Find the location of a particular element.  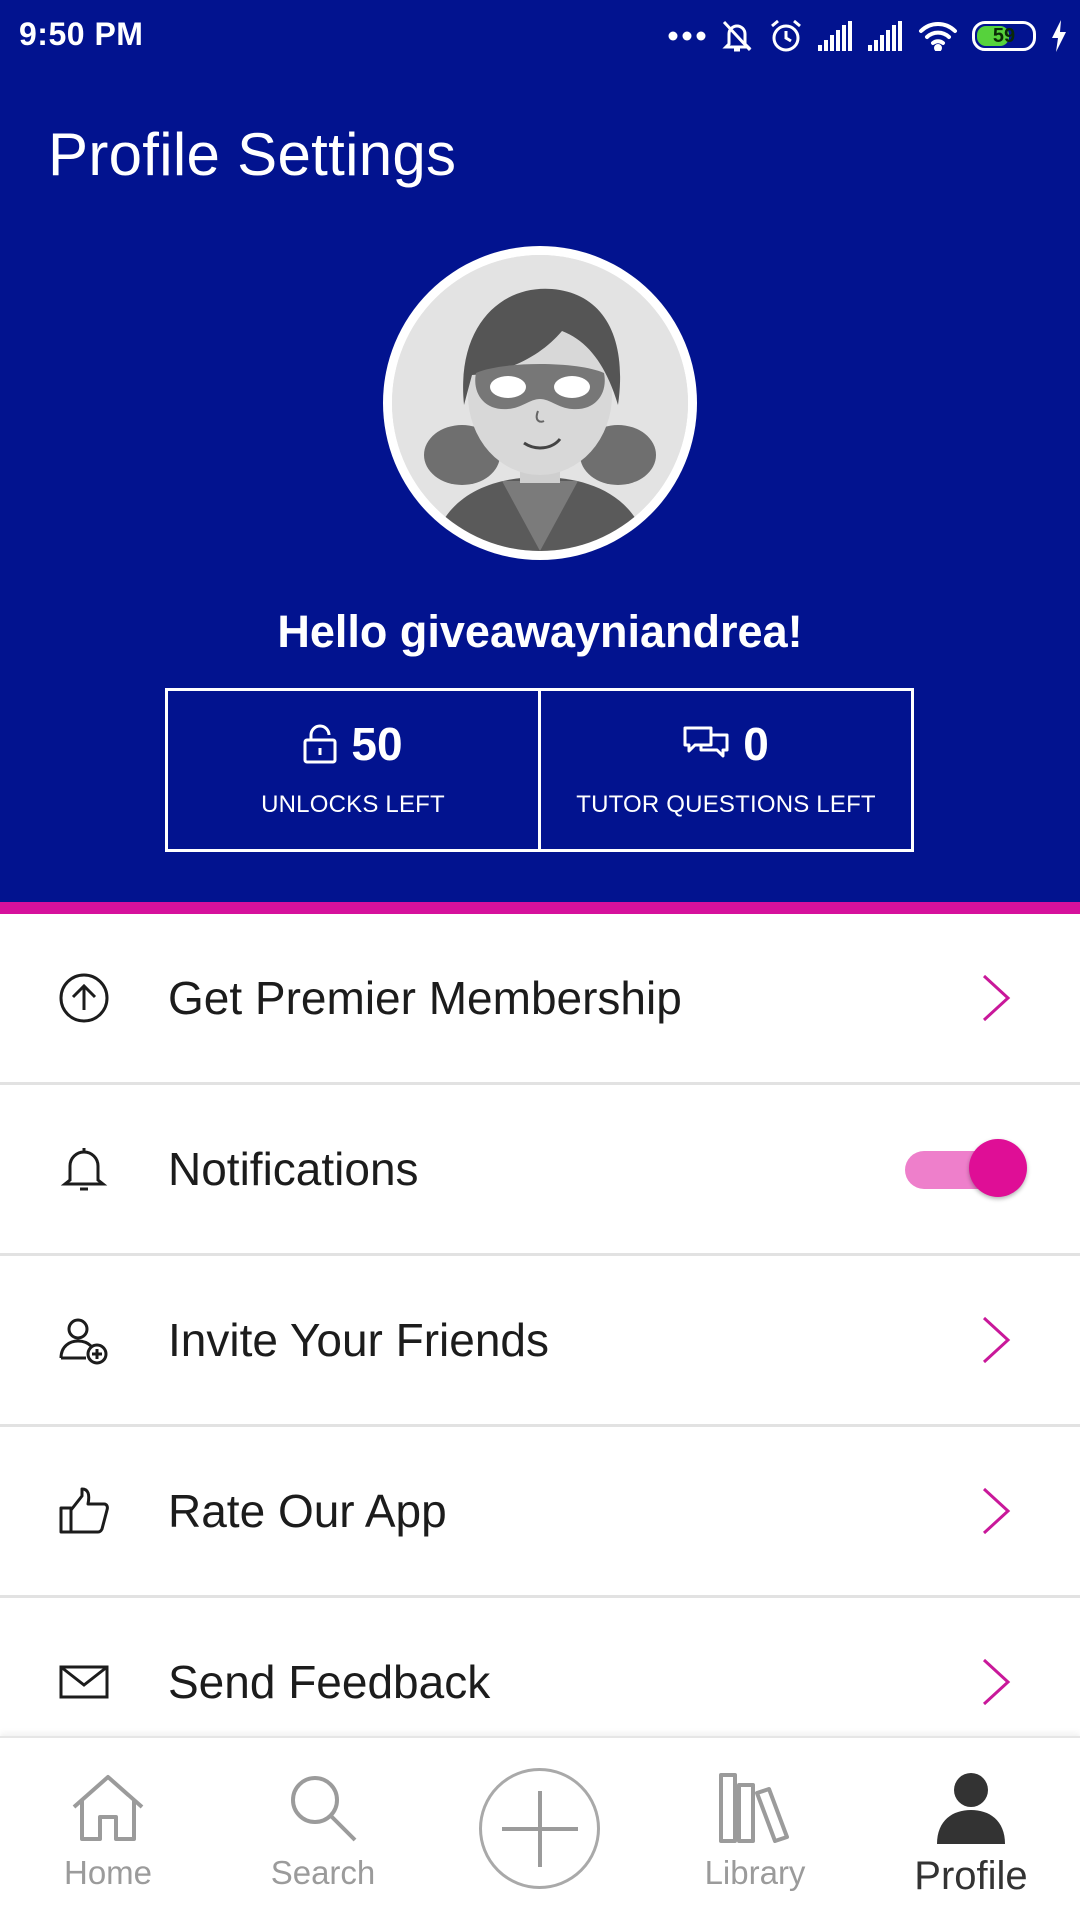

menu-item-label: Get Premier Membership is located at coordinates (425, 998).